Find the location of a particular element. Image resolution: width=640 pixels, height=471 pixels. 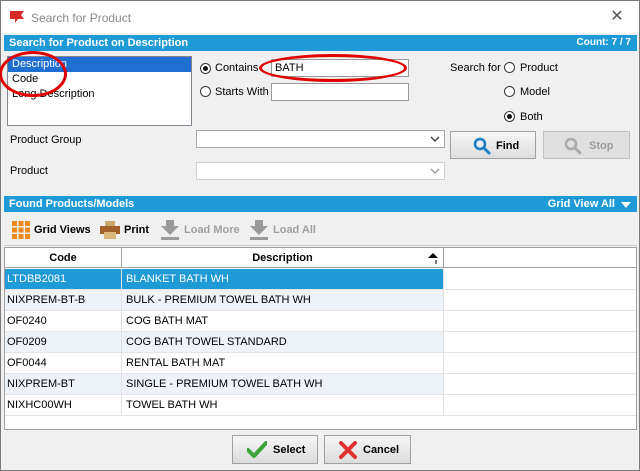

cancel-button: Cancel is located at coordinates (367, 449).